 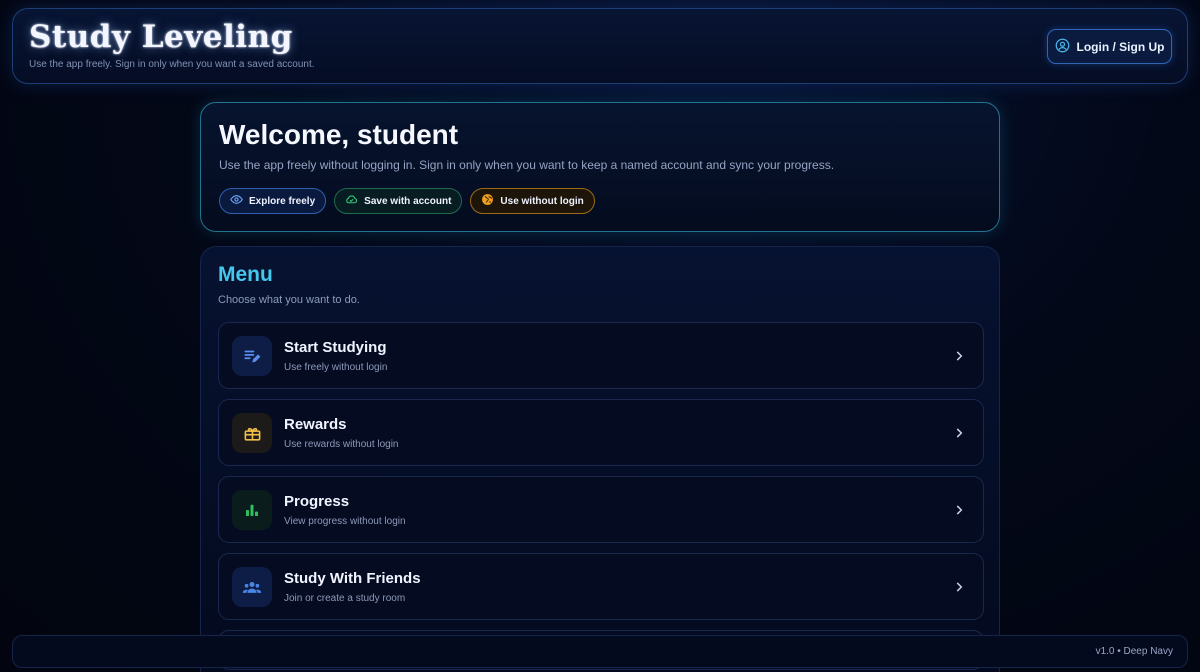 What do you see at coordinates (315, 424) in the screenshot?
I see `menu-item-title: Rewards` at bounding box center [315, 424].